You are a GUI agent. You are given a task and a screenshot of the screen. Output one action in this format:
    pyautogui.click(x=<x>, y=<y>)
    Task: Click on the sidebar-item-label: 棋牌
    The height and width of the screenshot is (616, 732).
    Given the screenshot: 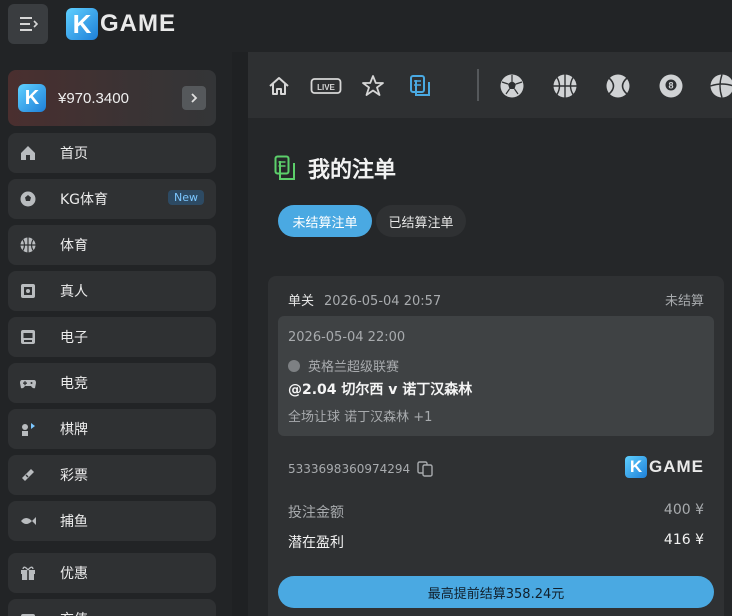 What is the action you would take?
    pyautogui.click(x=74, y=430)
    